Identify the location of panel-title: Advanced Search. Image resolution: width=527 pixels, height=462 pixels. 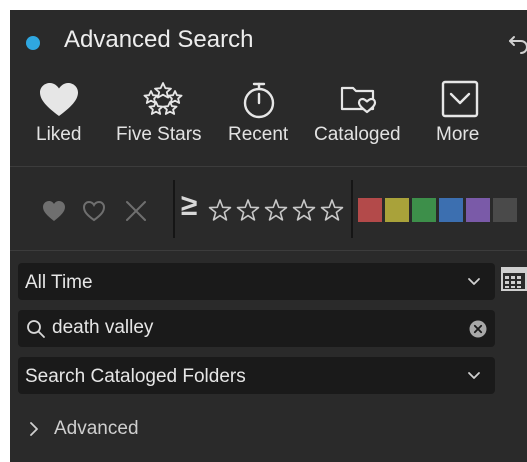
(159, 39).